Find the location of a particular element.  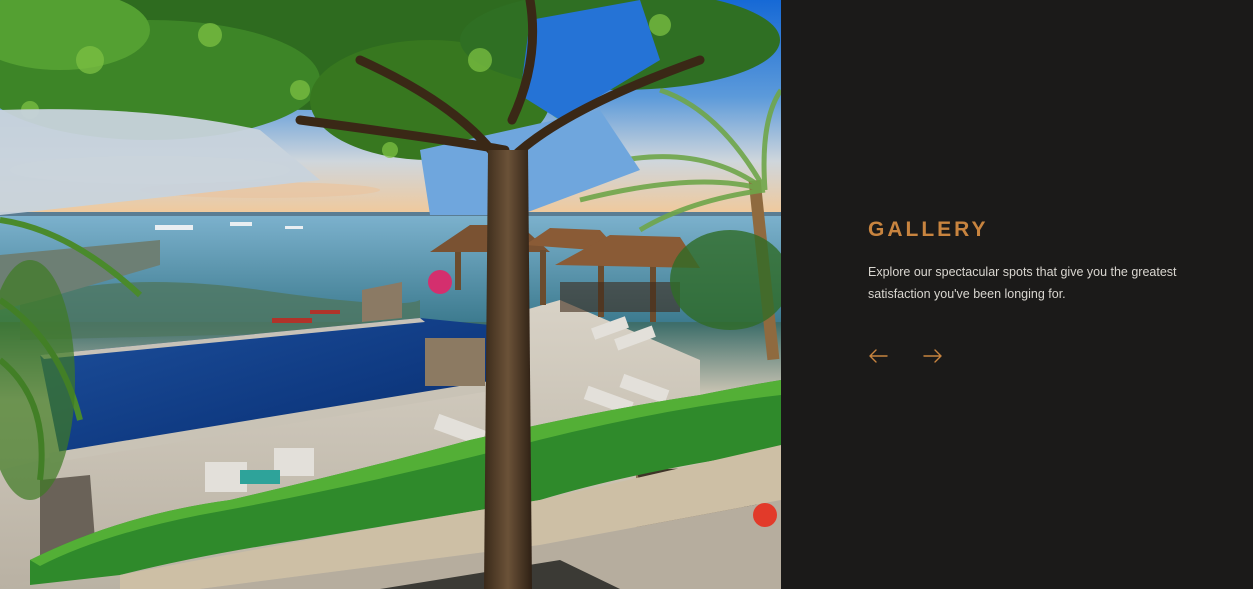

arrow-right-icon is located at coordinates (932, 356).